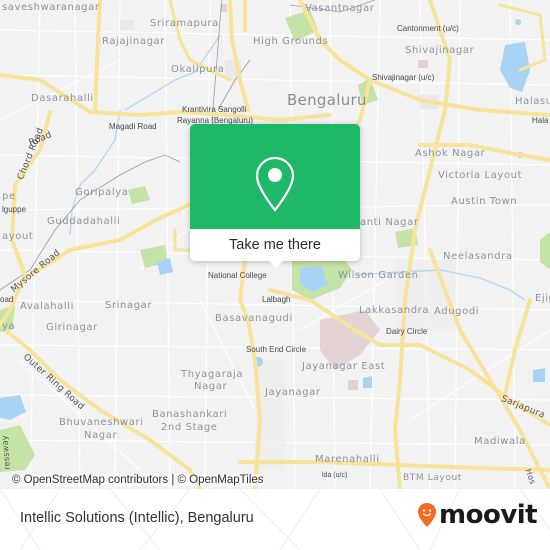 The height and width of the screenshot is (550, 550). Describe the element at coordinates (440, 50) in the screenshot. I see `area-label-shivajinagar: Shivajinagar` at that location.